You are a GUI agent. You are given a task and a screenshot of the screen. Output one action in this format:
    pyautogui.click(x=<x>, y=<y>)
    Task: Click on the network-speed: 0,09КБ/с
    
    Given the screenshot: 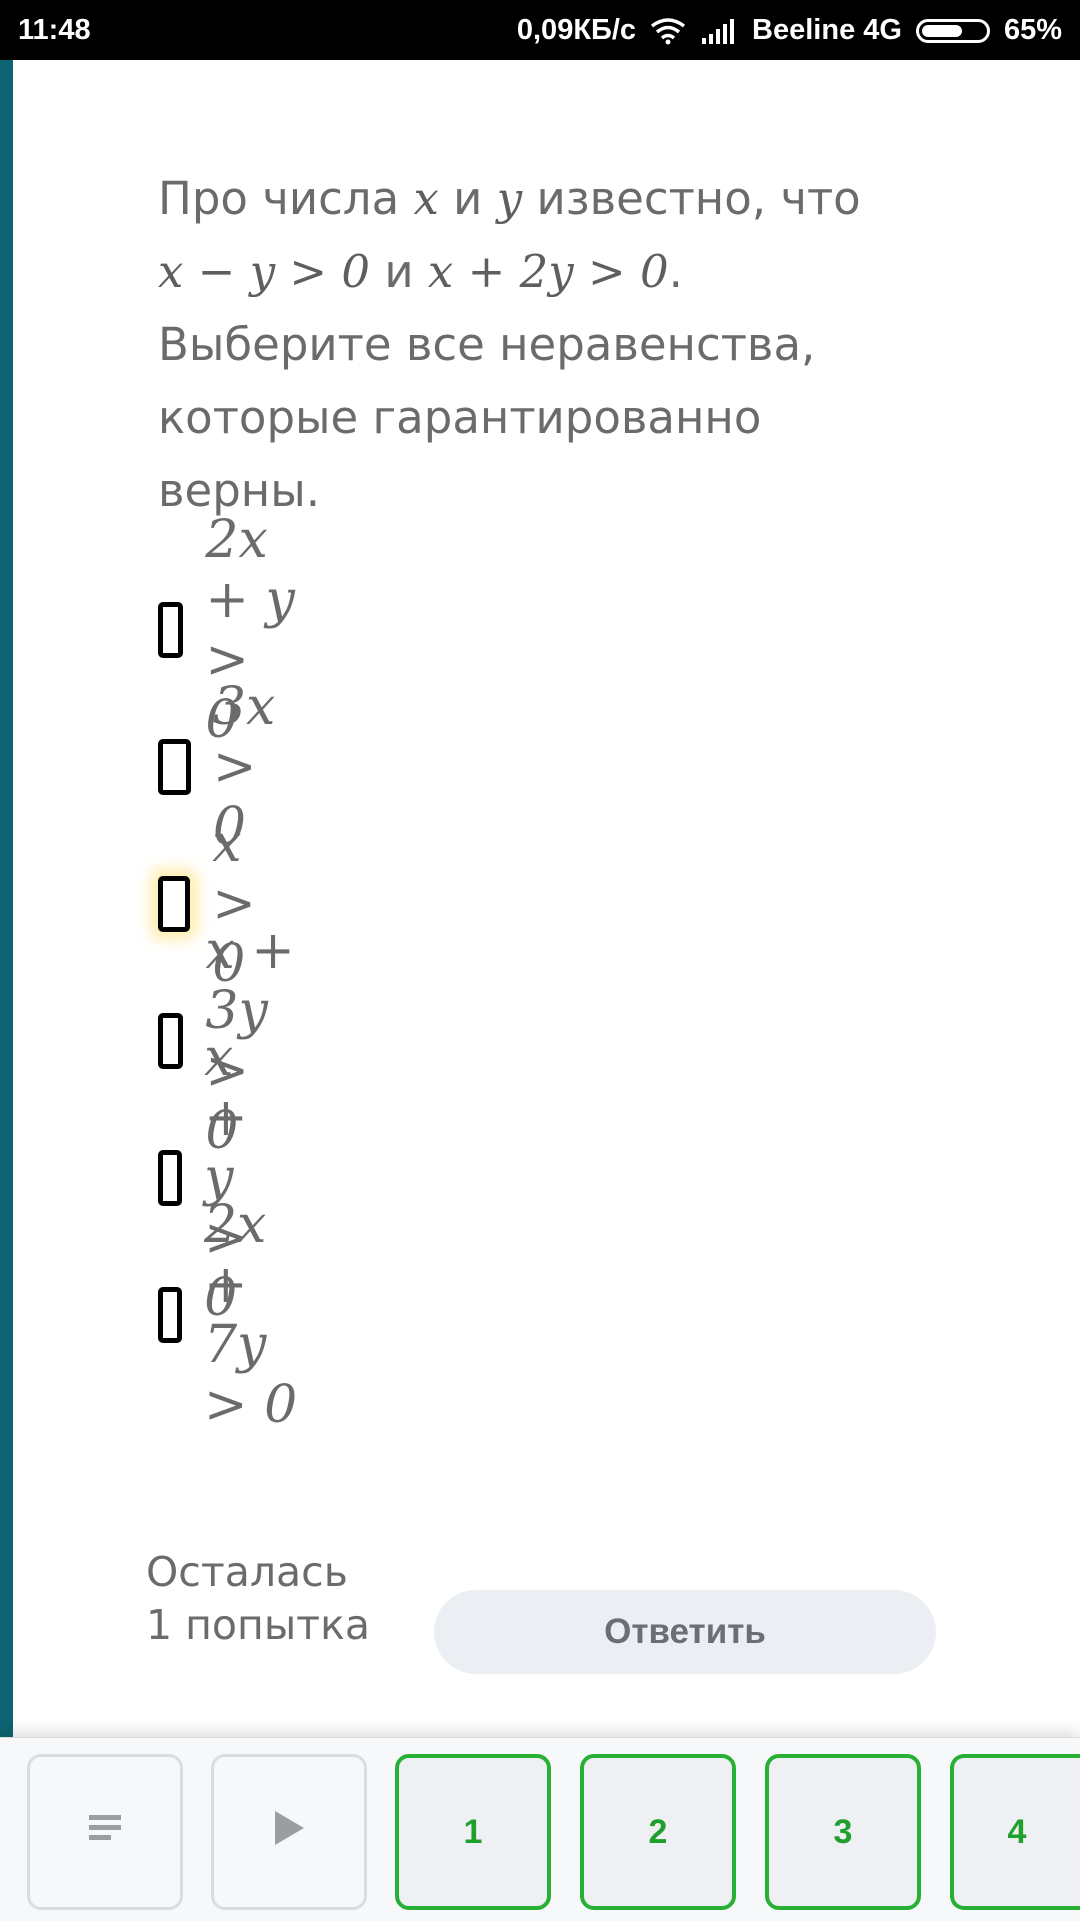 What is the action you would take?
    pyautogui.click(x=576, y=30)
    